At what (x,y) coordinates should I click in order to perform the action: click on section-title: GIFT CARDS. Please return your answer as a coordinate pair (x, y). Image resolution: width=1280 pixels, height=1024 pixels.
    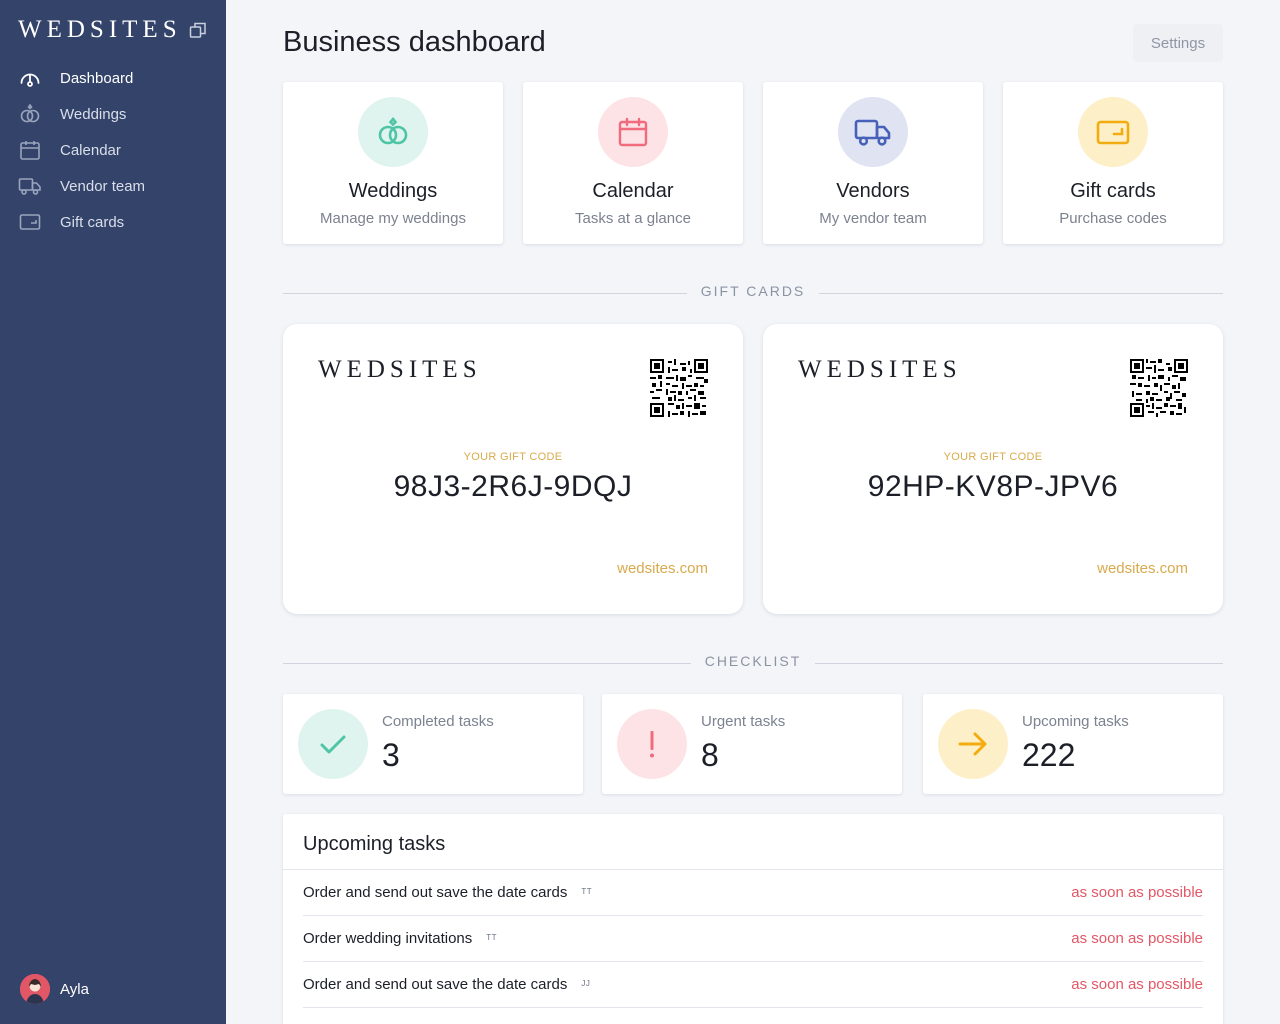
    Looking at the image, I should click on (753, 291).